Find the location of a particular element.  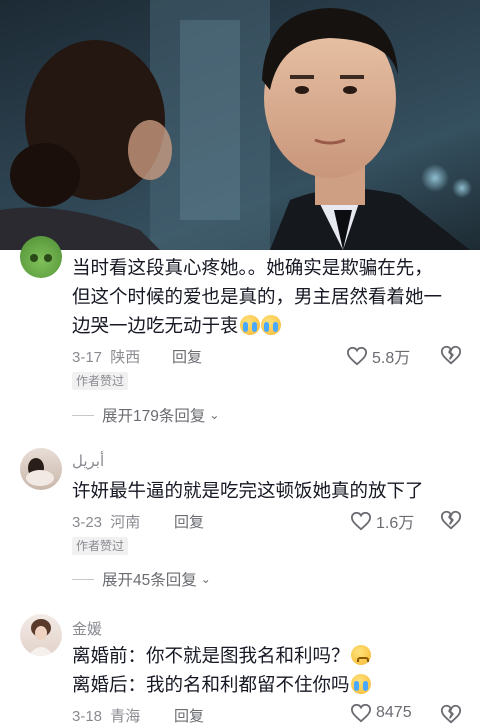

comment-text: 离婚前：你不就是图我名和利吗？ 离婚后：我的名和利都留不住你吗 is located at coordinates (270, 670).